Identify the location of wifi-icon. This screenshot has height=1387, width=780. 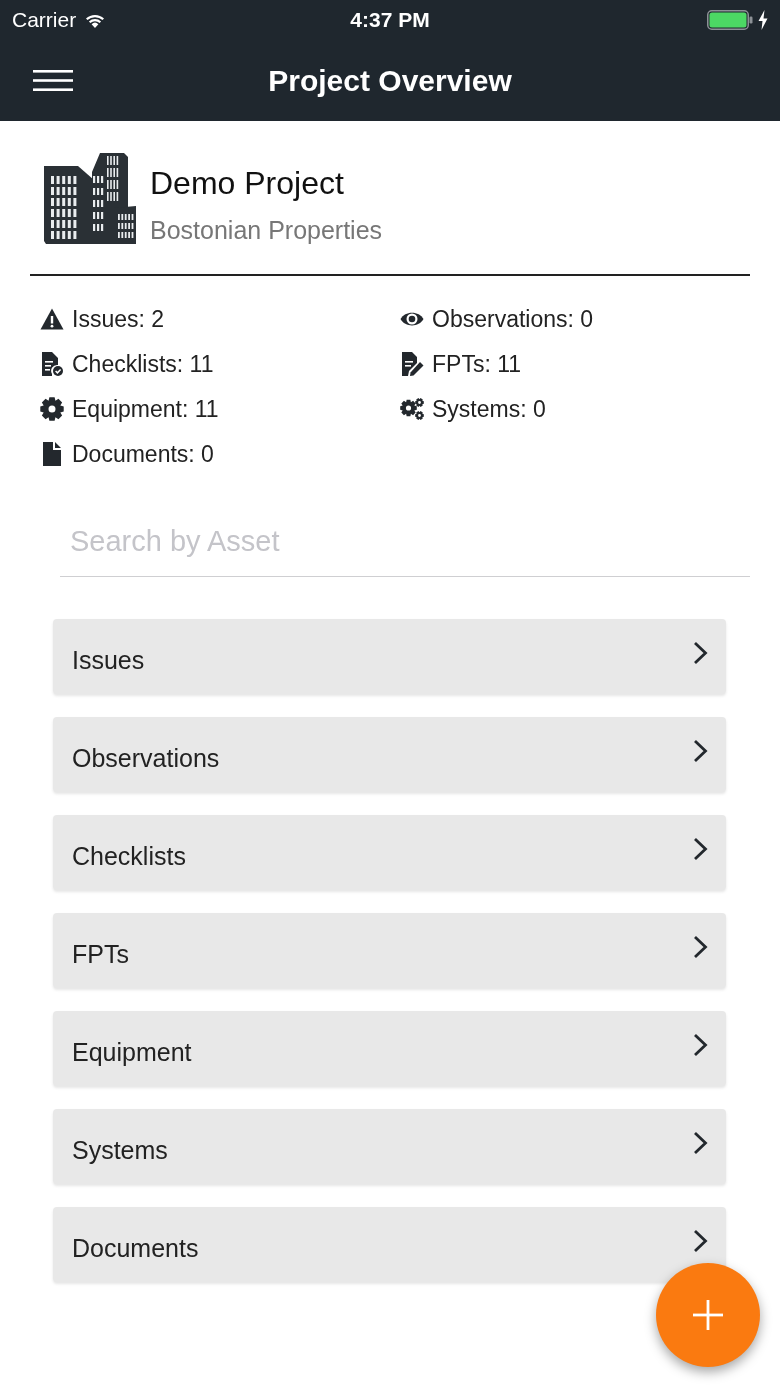
(95, 20).